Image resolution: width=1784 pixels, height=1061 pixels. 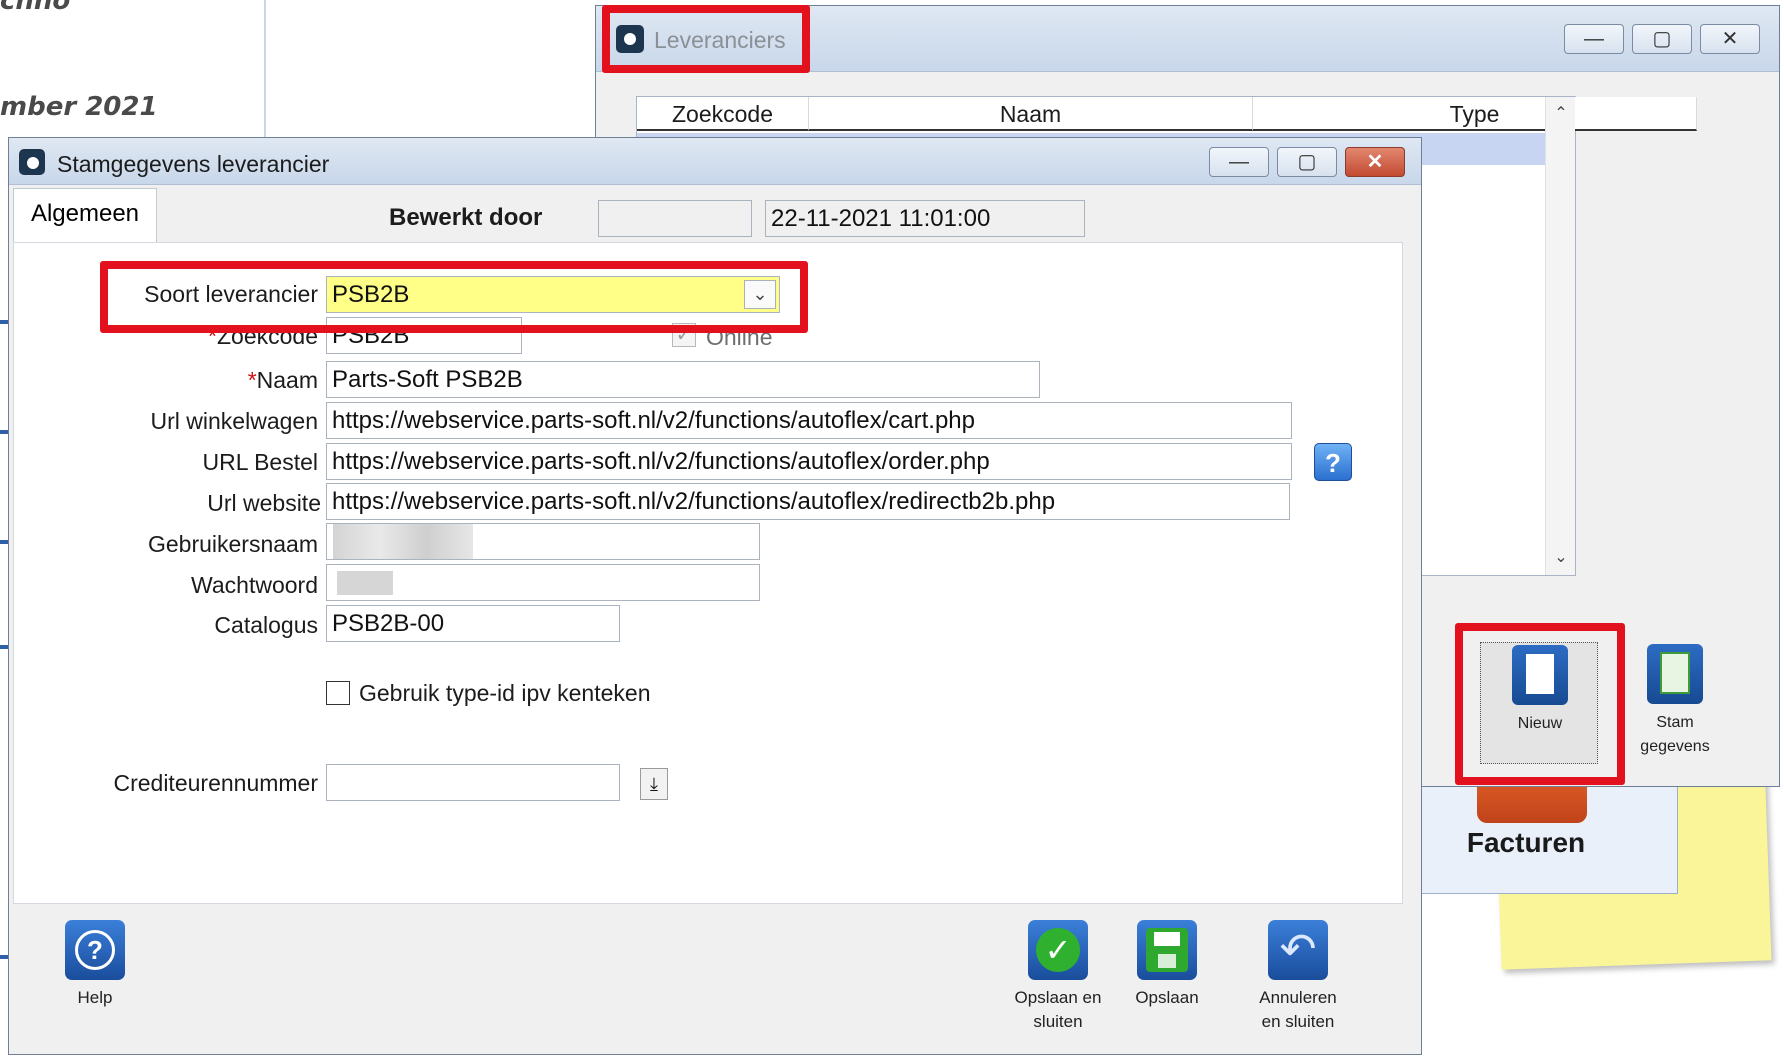 What do you see at coordinates (715, 161) in the screenshot?
I see `stam-titlebar: Stamgegevens leverancier — ▢ ✕` at bounding box center [715, 161].